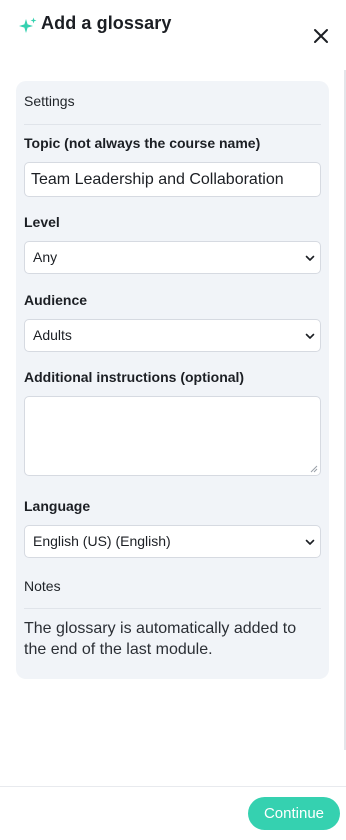 The height and width of the screenshot is (840, 346). What do you see at coordinates (173, 786) in the screenshot?
I see `footer-divider` at bounding box center [173, 786].